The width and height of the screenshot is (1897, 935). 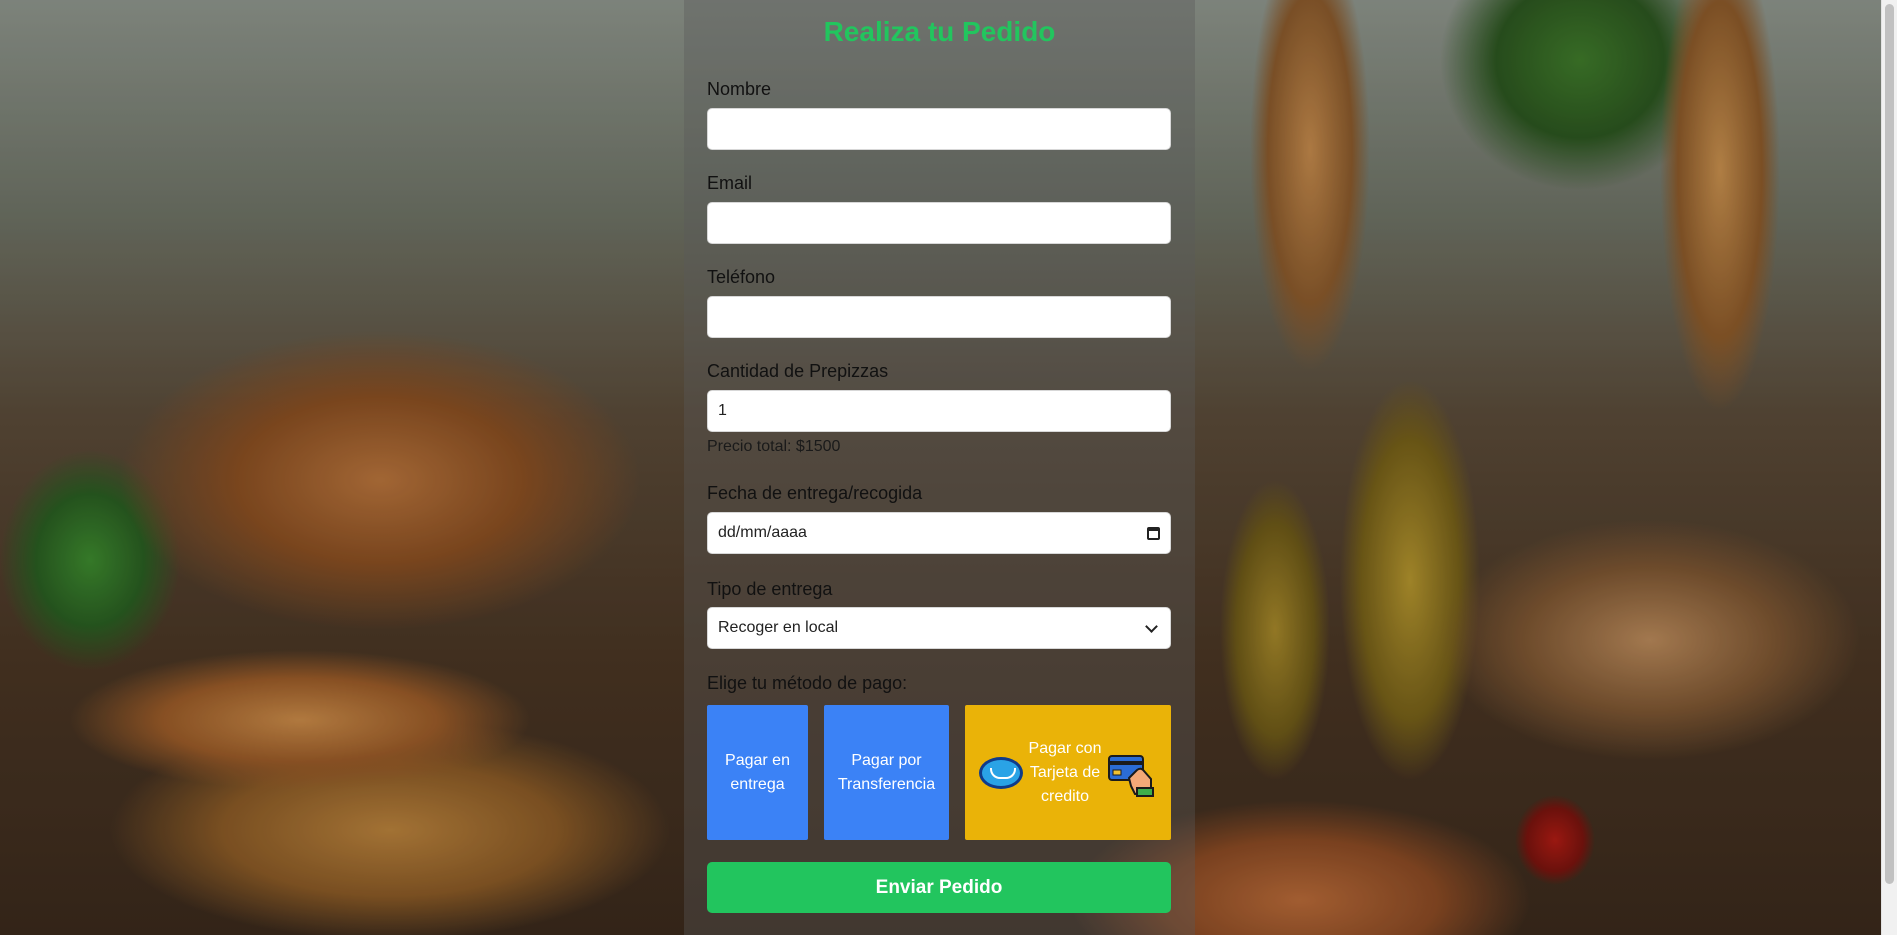 I want to click on pay-by-transfer-label: Pagar por Transferencia, so click(x=886, y=772).